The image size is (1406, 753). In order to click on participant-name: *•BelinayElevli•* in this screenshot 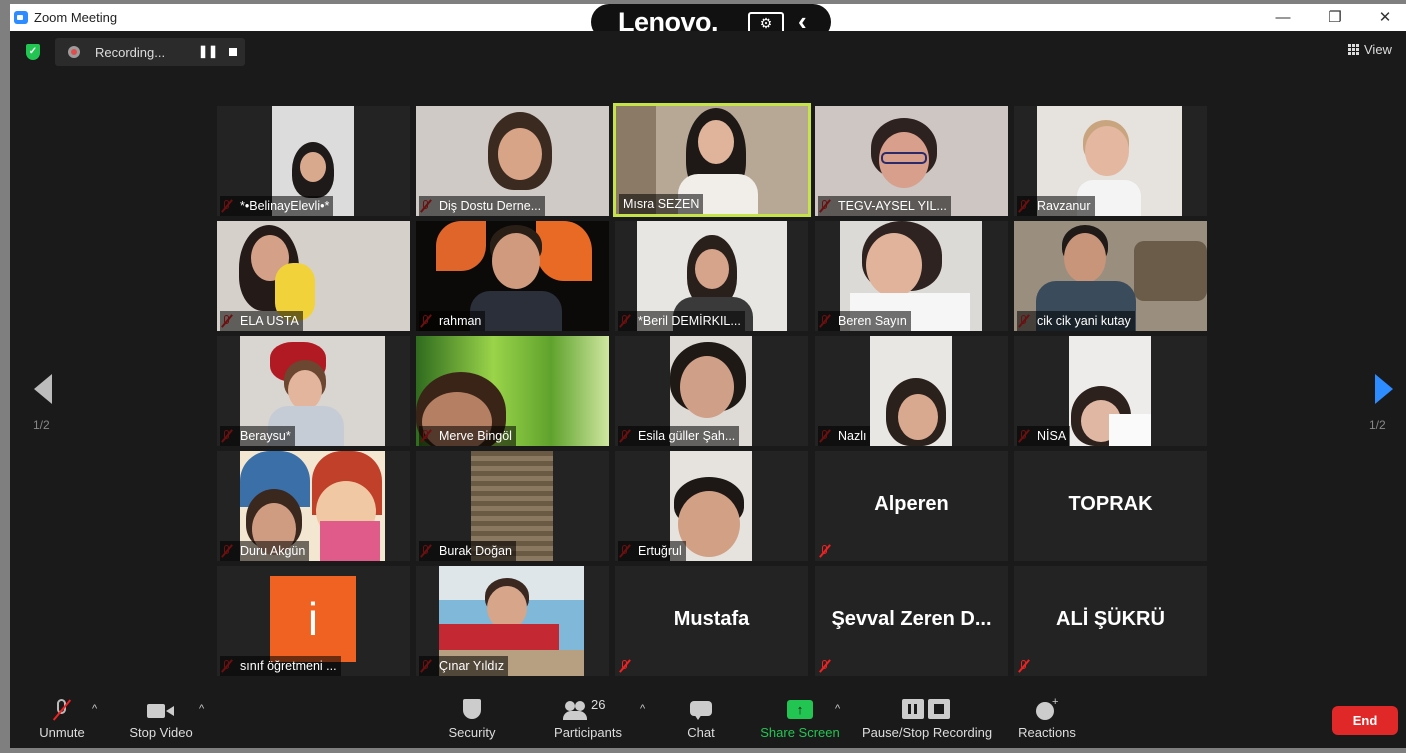, I will do `click(277, 206)`.